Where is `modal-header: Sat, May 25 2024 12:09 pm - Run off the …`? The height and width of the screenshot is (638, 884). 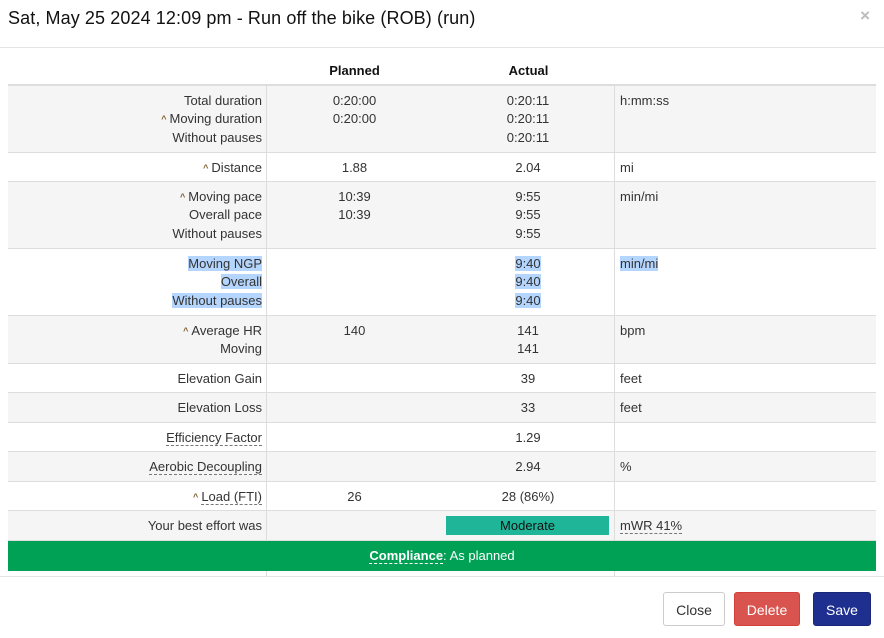
modal-header: Sat, May 25 2024 12:09 pm - Run off the … is located at coordinates (442, 24).